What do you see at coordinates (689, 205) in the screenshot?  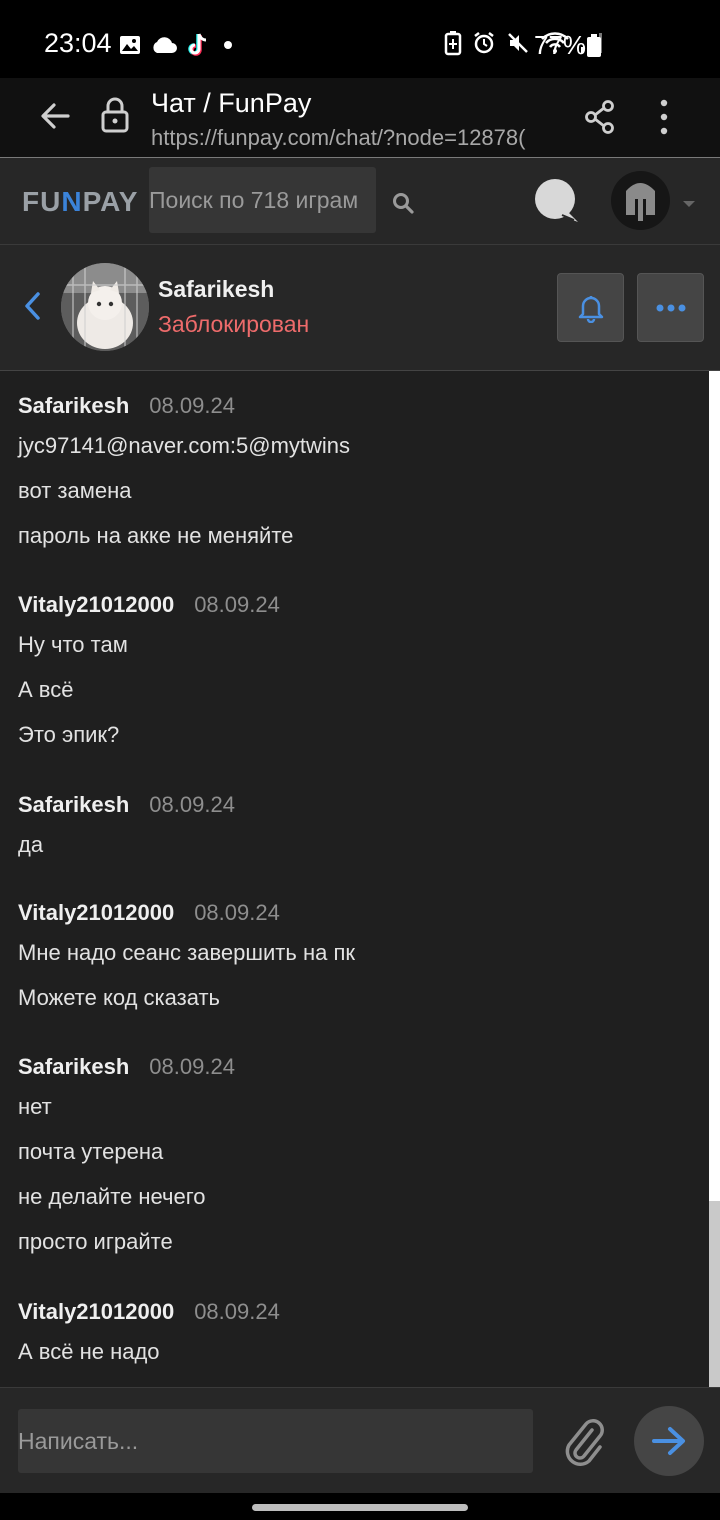 I see `chevron-down-icon` at bounding box center [689, 205].